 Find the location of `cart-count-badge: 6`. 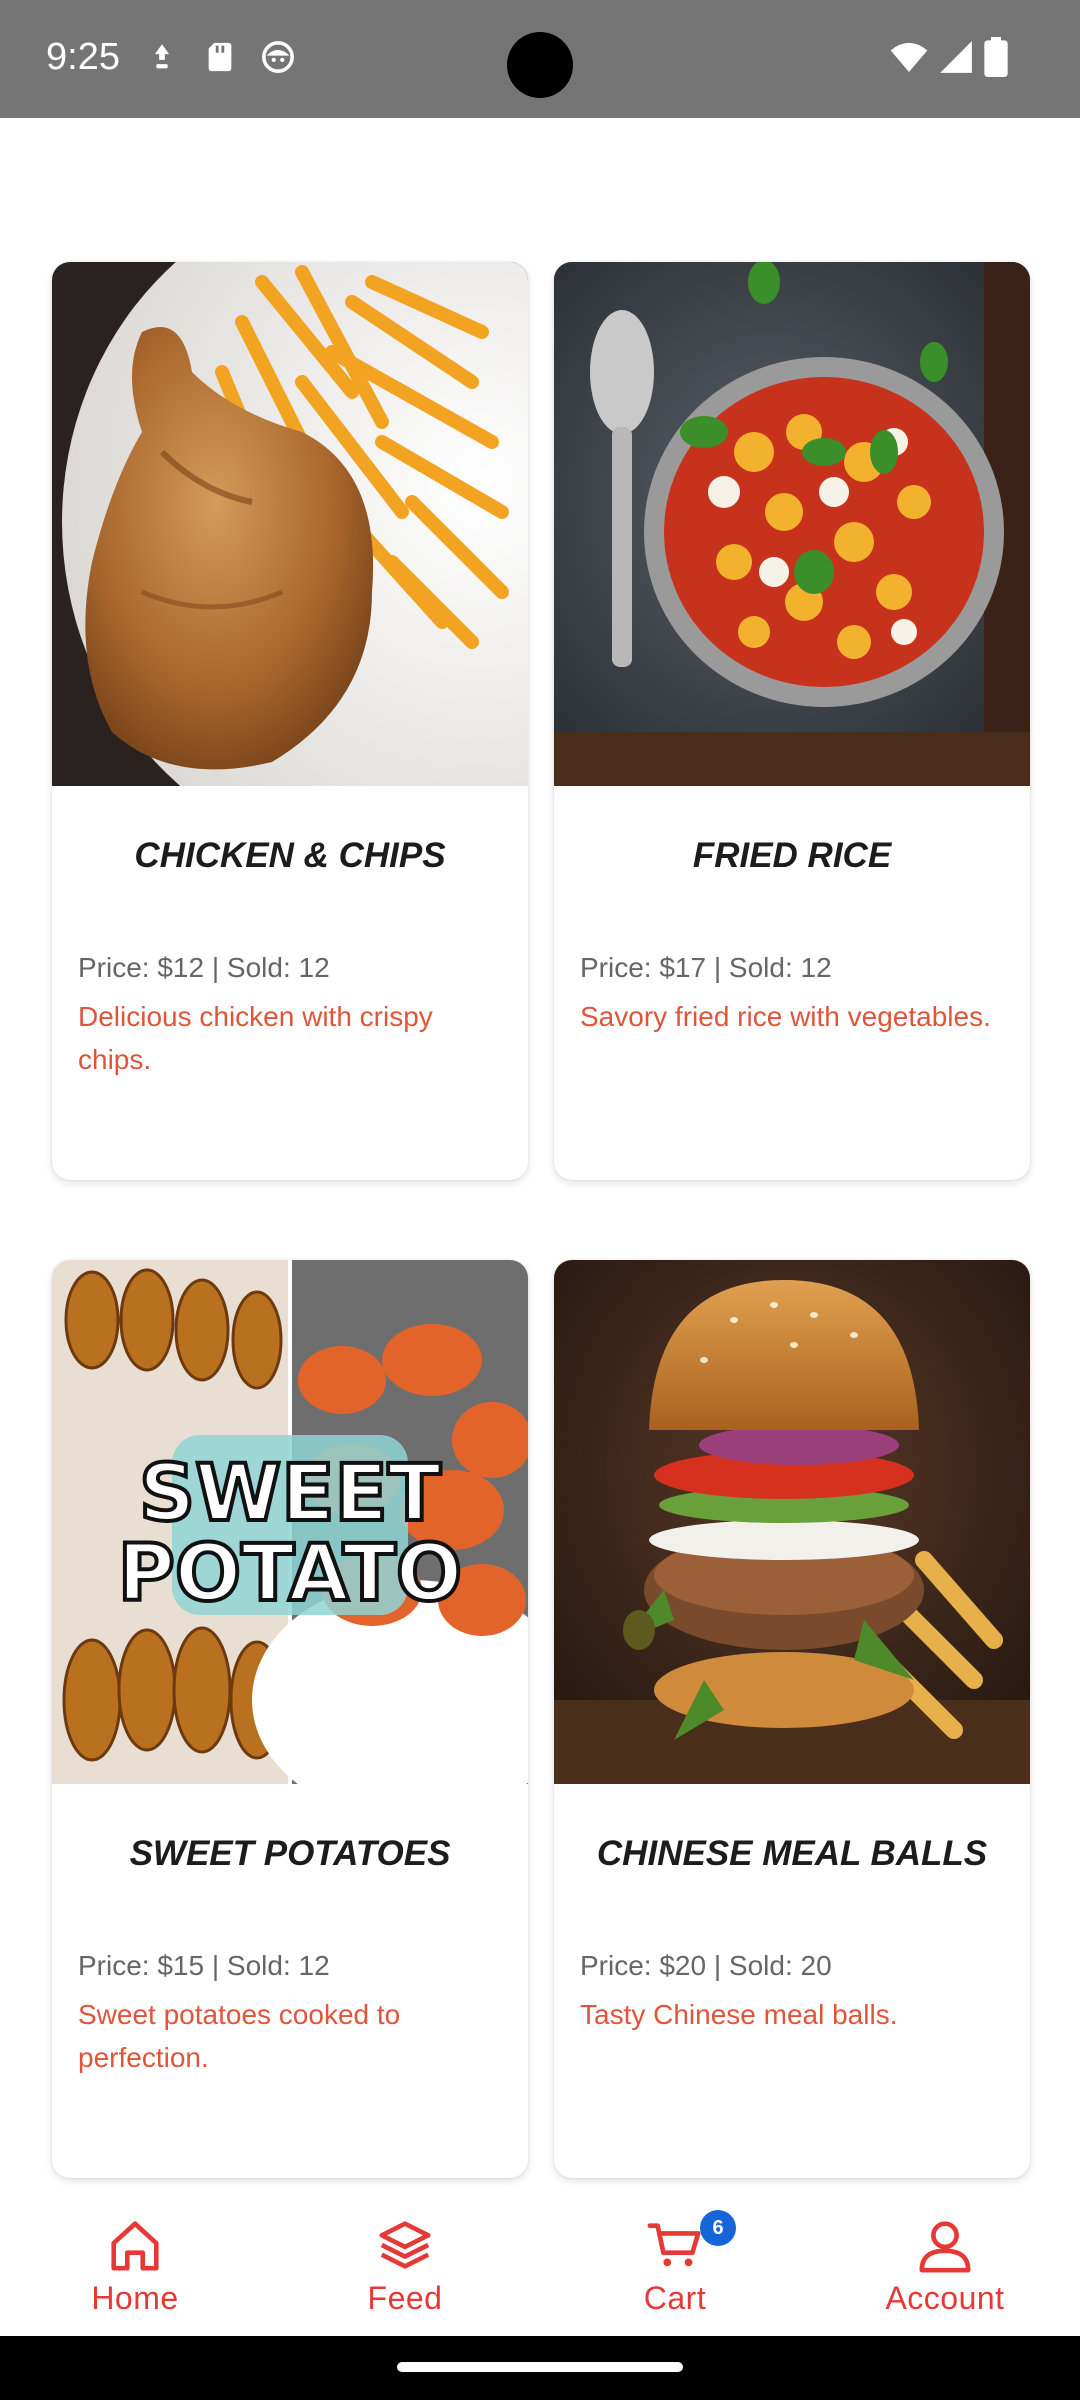

cart-count-badge: 6 is located at coordinates (718, 2228).